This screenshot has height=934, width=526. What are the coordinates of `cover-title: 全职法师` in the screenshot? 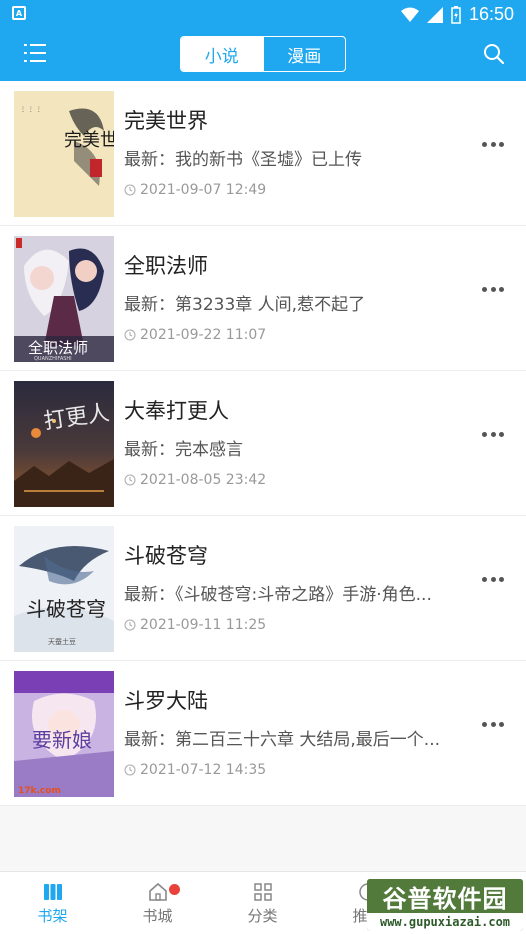 It's located at (58, 348).